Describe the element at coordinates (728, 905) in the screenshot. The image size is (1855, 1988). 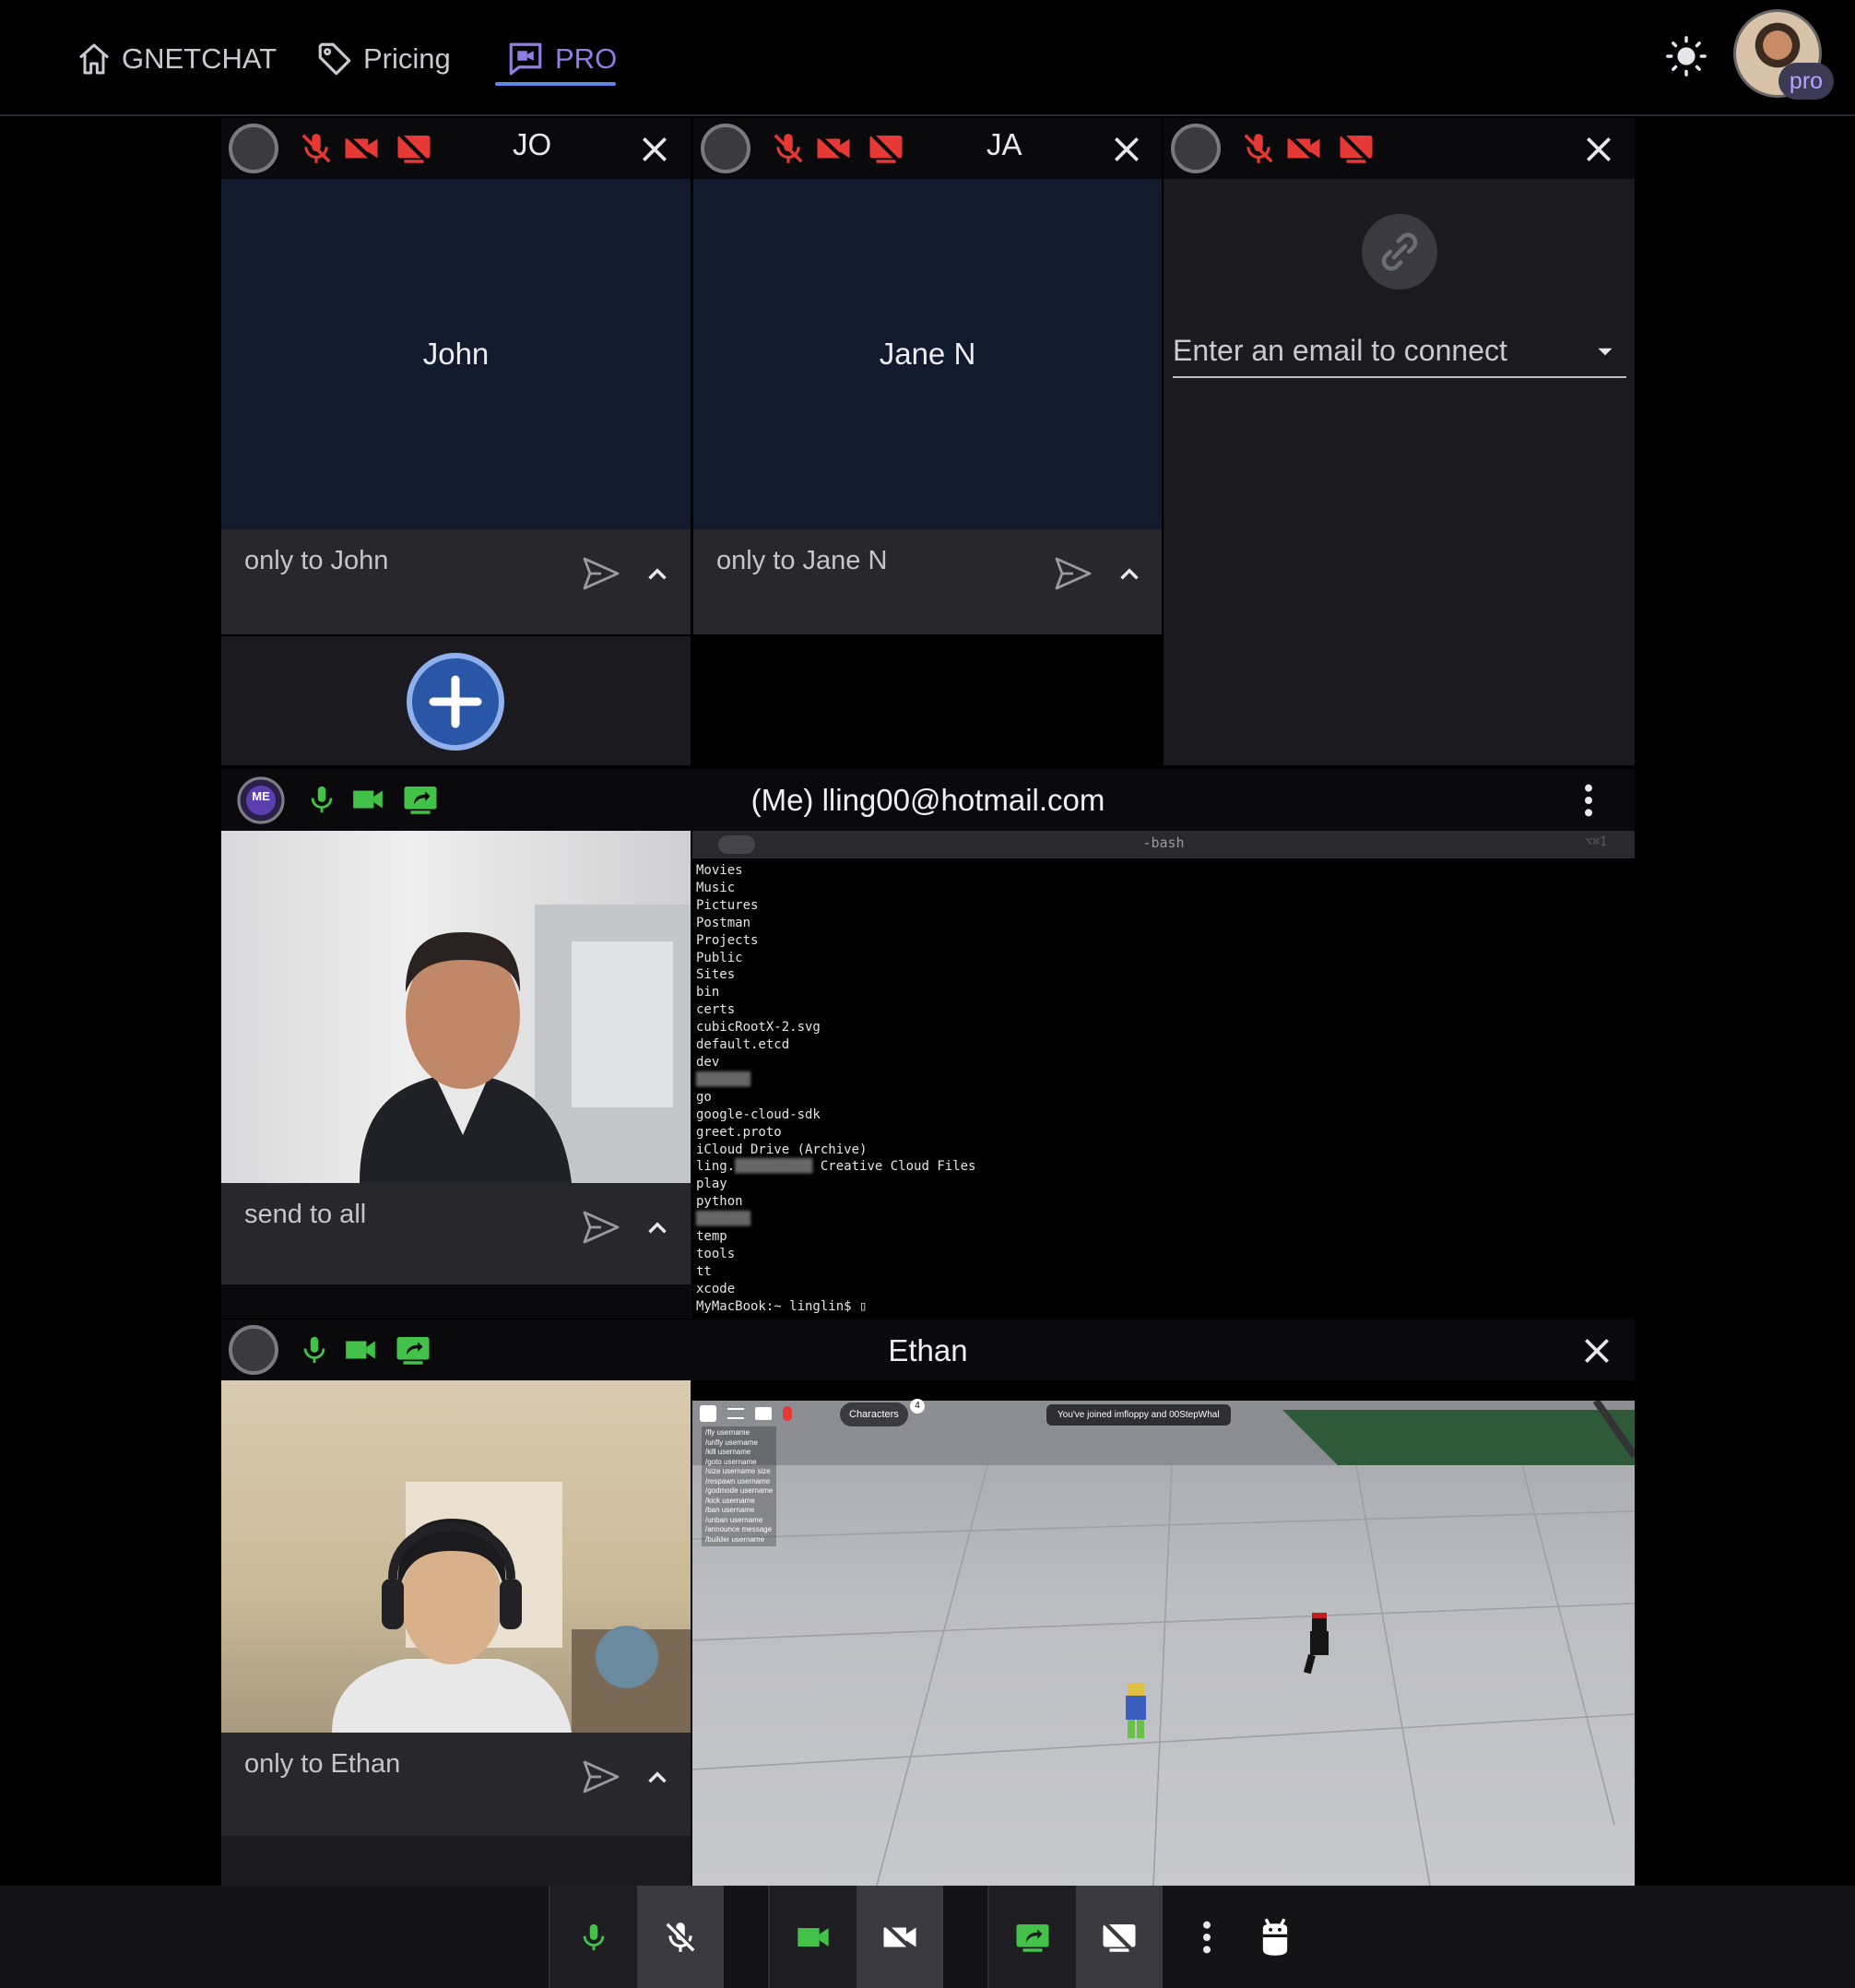
I see `terminal-line: Pictures` at that location.